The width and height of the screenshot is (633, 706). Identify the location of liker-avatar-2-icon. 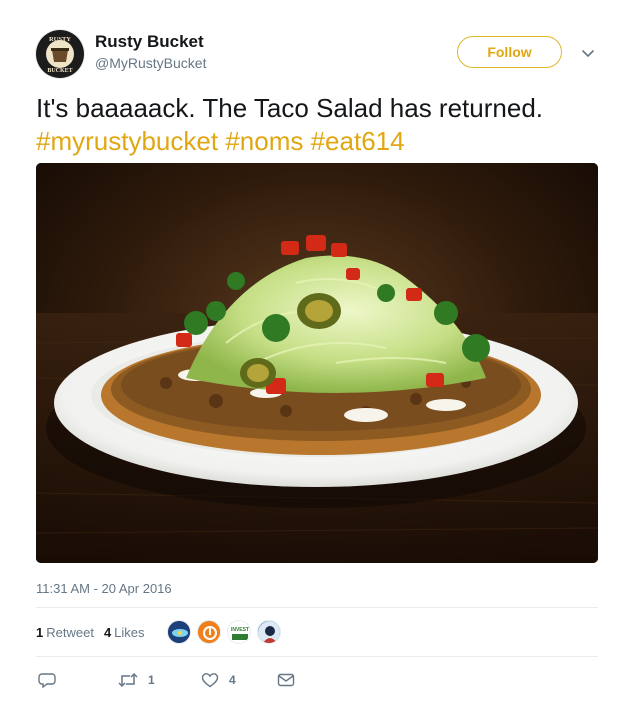
(208, 632).